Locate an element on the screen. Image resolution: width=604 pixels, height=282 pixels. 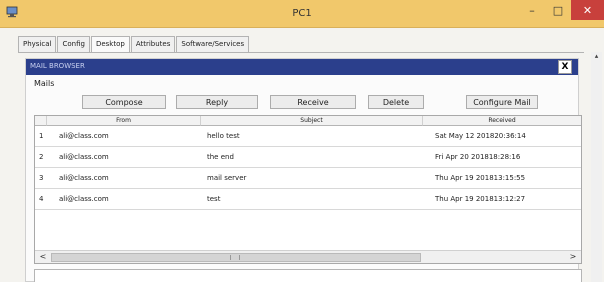
vertical-scrollbar: ▴ is located at coordinates (596, 167).